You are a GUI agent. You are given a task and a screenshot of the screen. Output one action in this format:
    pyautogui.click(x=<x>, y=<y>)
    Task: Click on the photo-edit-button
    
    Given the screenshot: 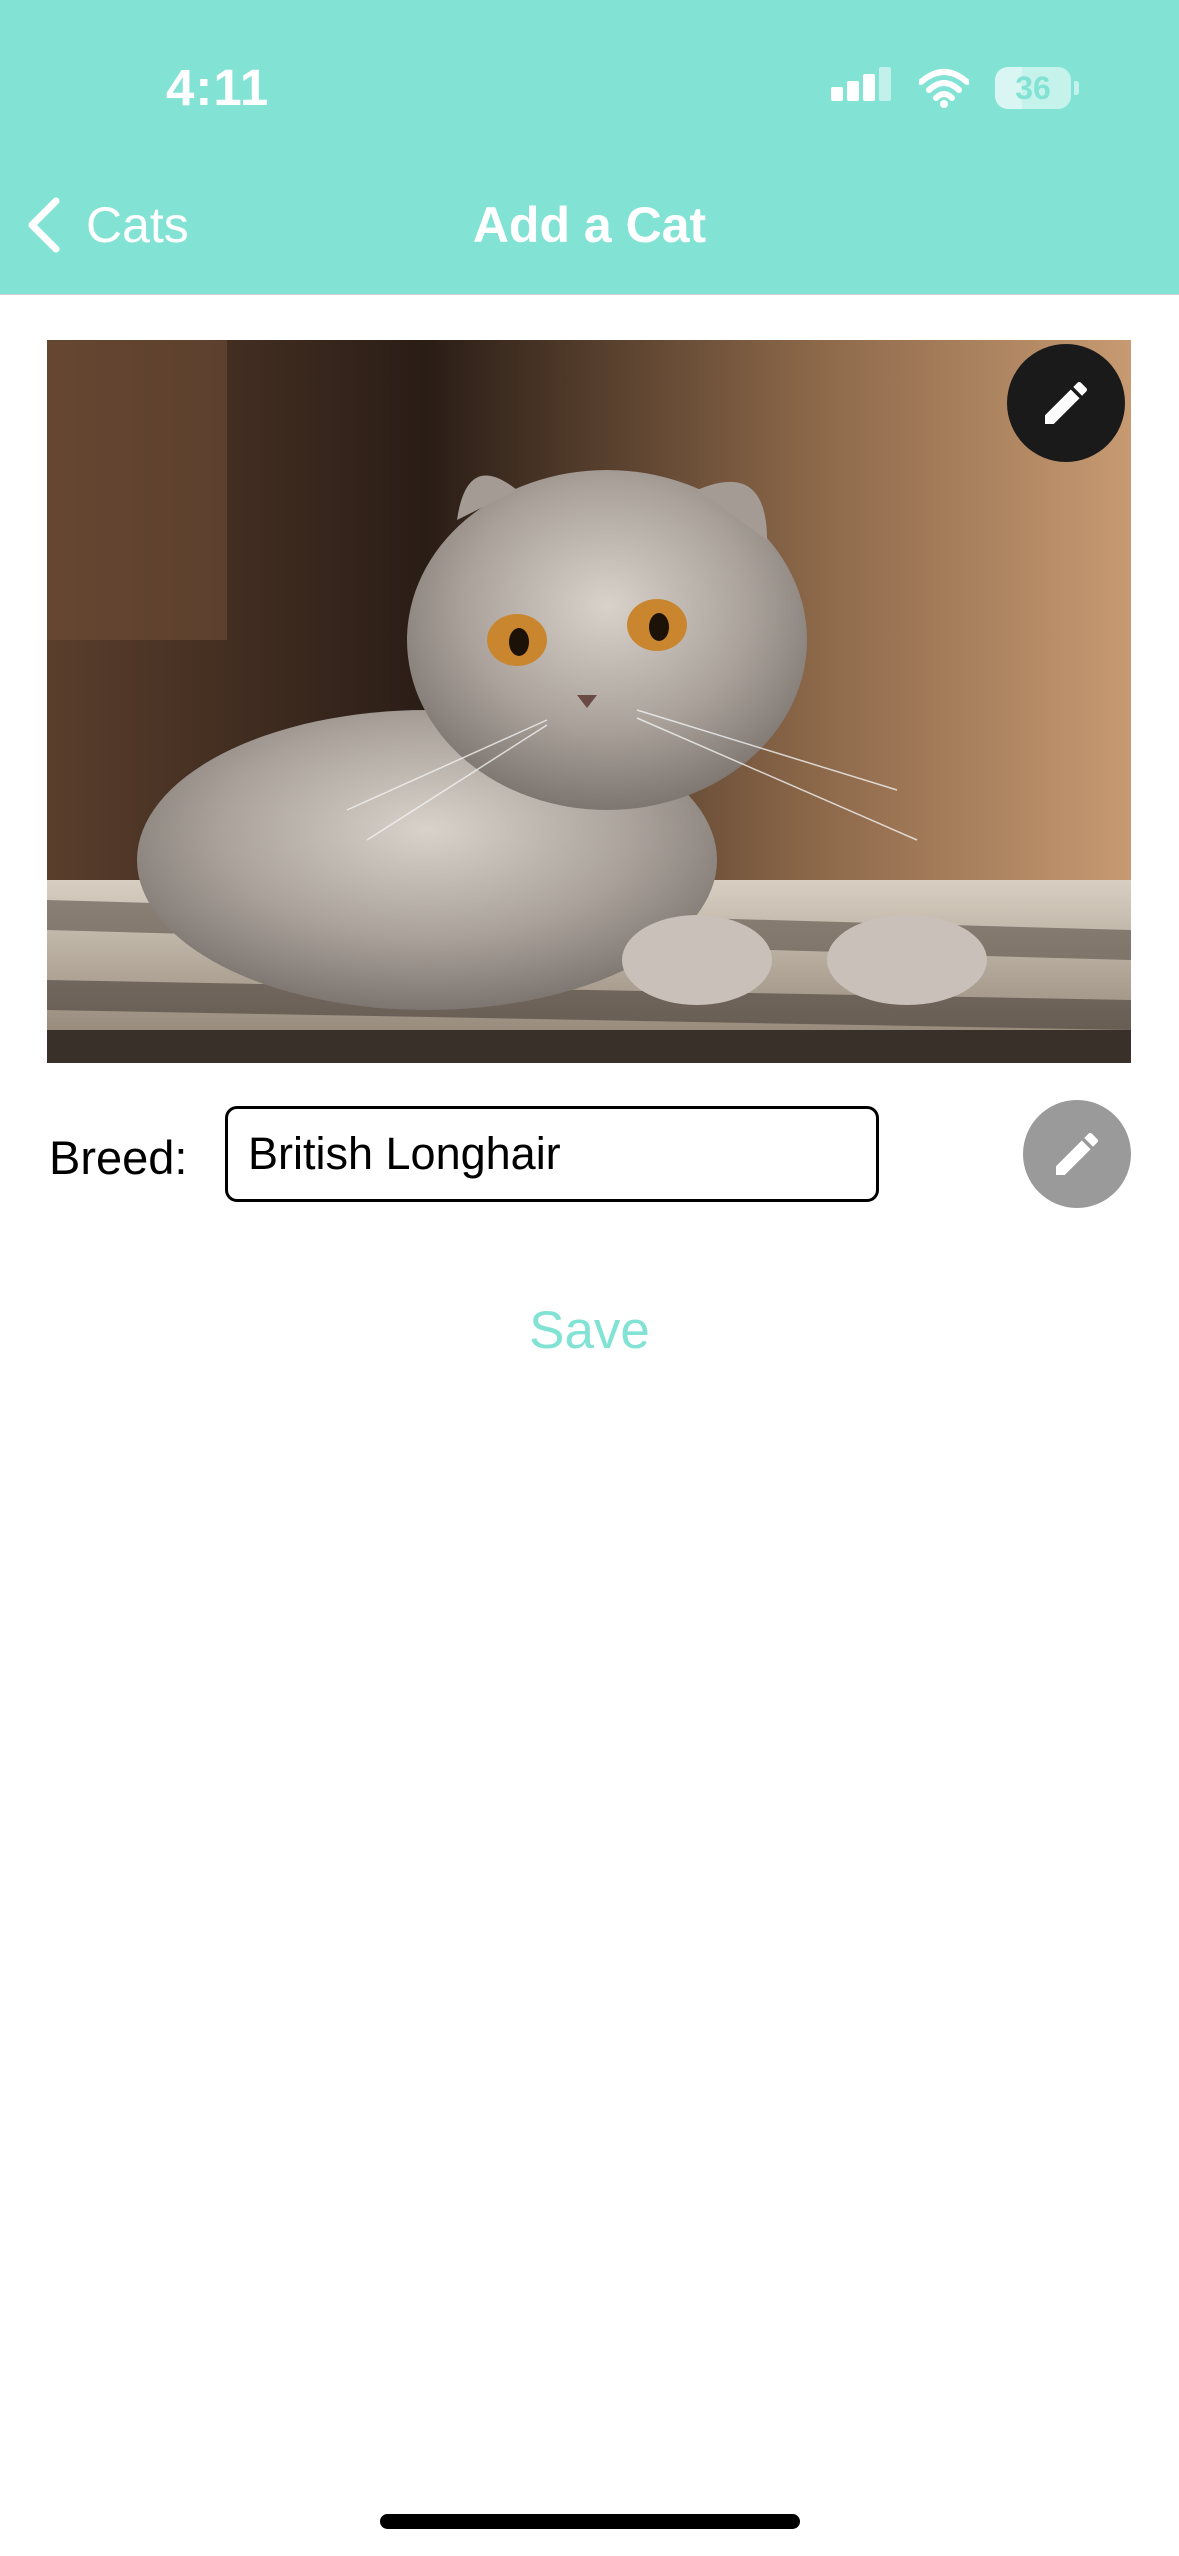 What is the action you would take?
    pyautogui.click(x=1066, y=403)
    